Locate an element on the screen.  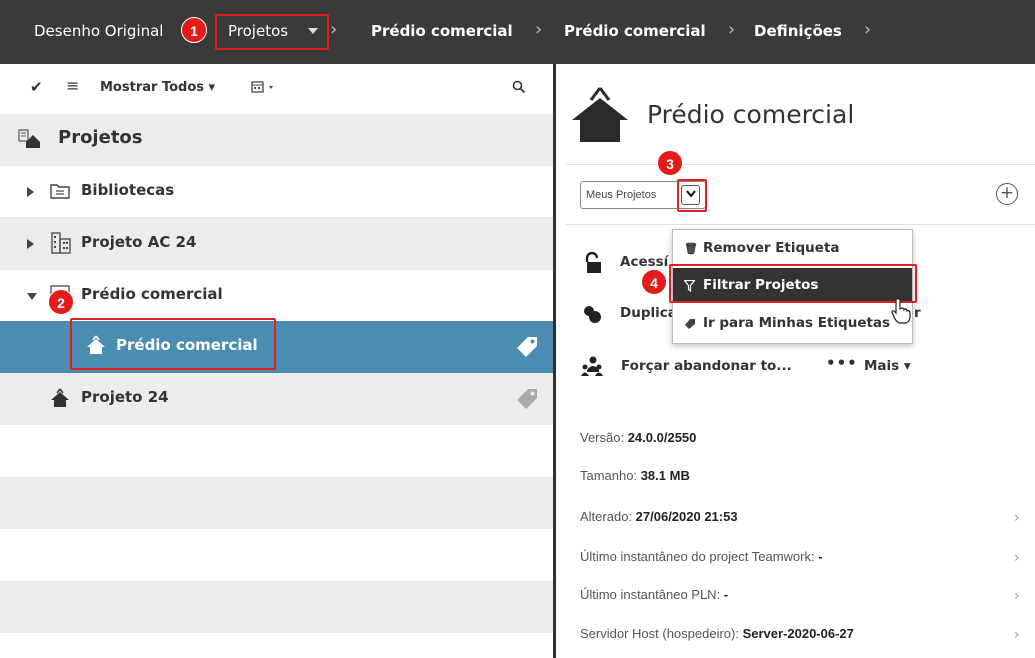
tree-root-projetos: Projetos is located at coordinates (276, 139).